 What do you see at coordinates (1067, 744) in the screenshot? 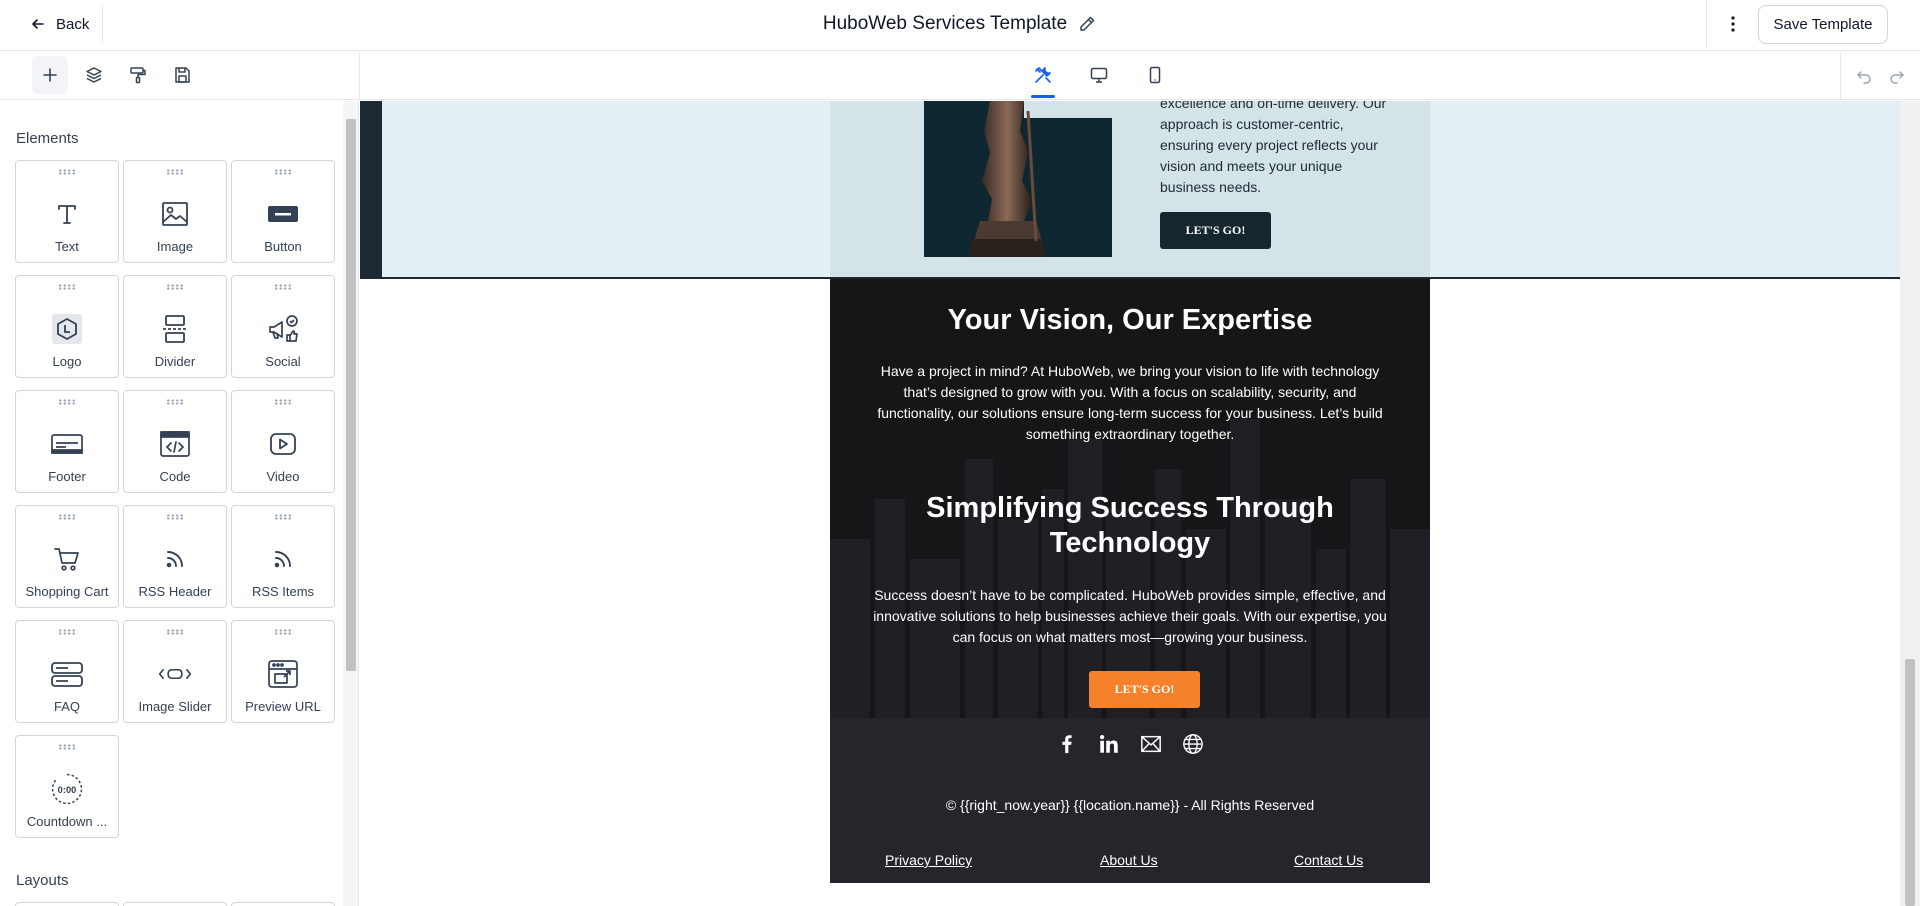
I see `facebook-icon` at bounding box center [1067, 744].